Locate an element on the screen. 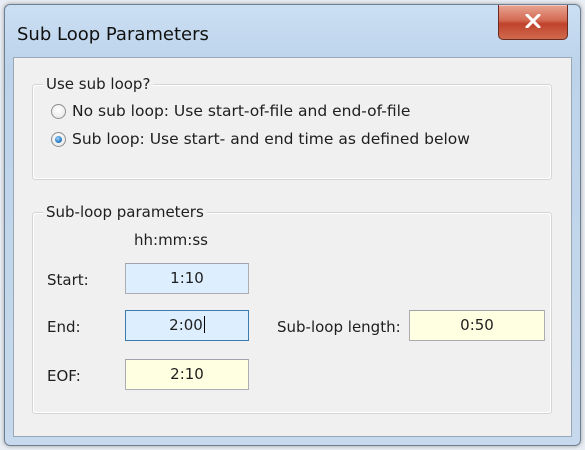 Image resolution: width=585 pixels, height=450 pixels. use-sub-loop-group-label: Use sub loop? is located at coordinates (98, 84).